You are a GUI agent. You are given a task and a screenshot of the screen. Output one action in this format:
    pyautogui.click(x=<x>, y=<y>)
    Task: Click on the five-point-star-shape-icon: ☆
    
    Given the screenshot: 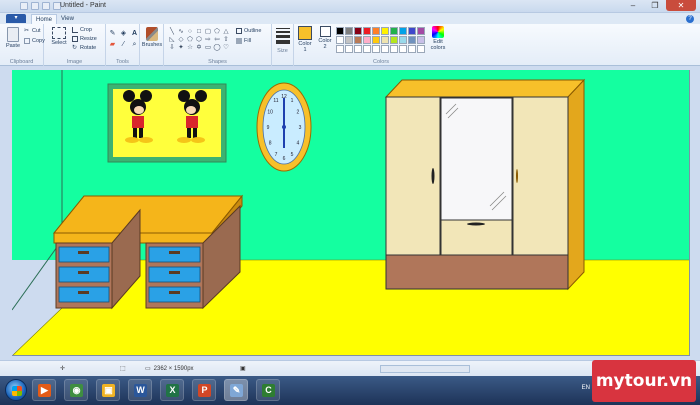 What is the action you would take?
    pyautogui.click(x=190, y=47)
    